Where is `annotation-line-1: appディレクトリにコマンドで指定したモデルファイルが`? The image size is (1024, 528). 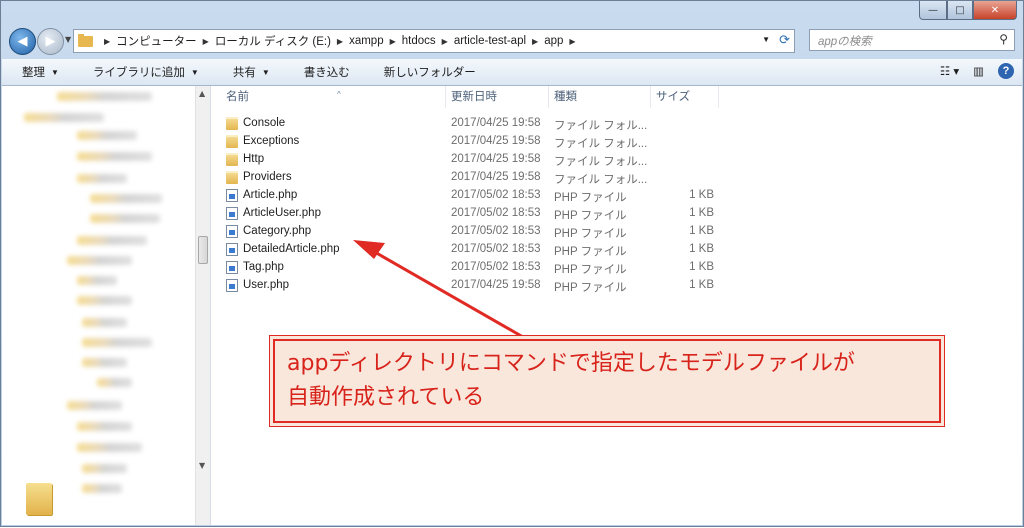
annotation-line-1: appディレクトリにコマンドで指定したモデルファイルが is located at coordinates (571, 363).